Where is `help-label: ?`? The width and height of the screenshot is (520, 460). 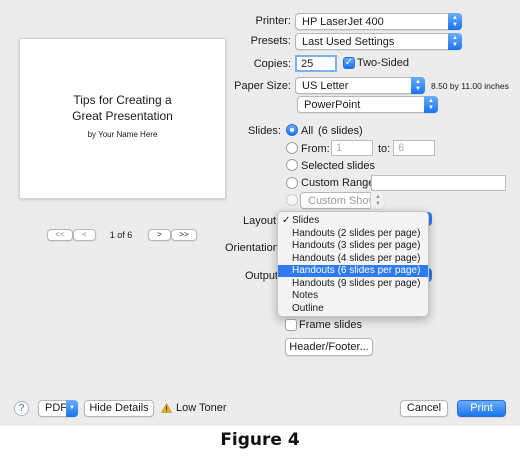 help-label: ? is located at coordinates (21, 408).